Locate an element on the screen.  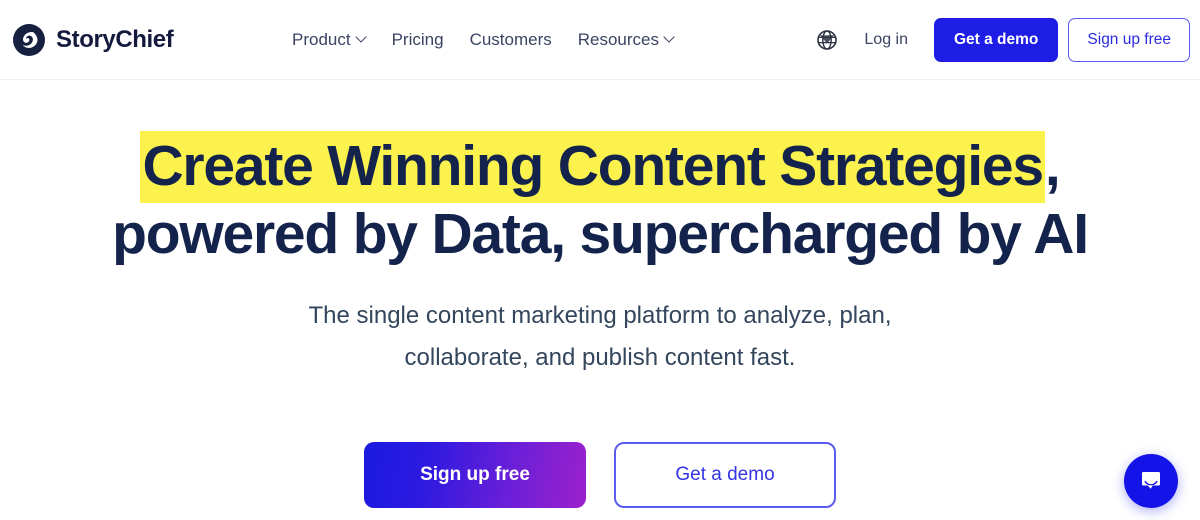
main-navigation: Product Pricing Customers Resources is located at coordinates (483, 40).